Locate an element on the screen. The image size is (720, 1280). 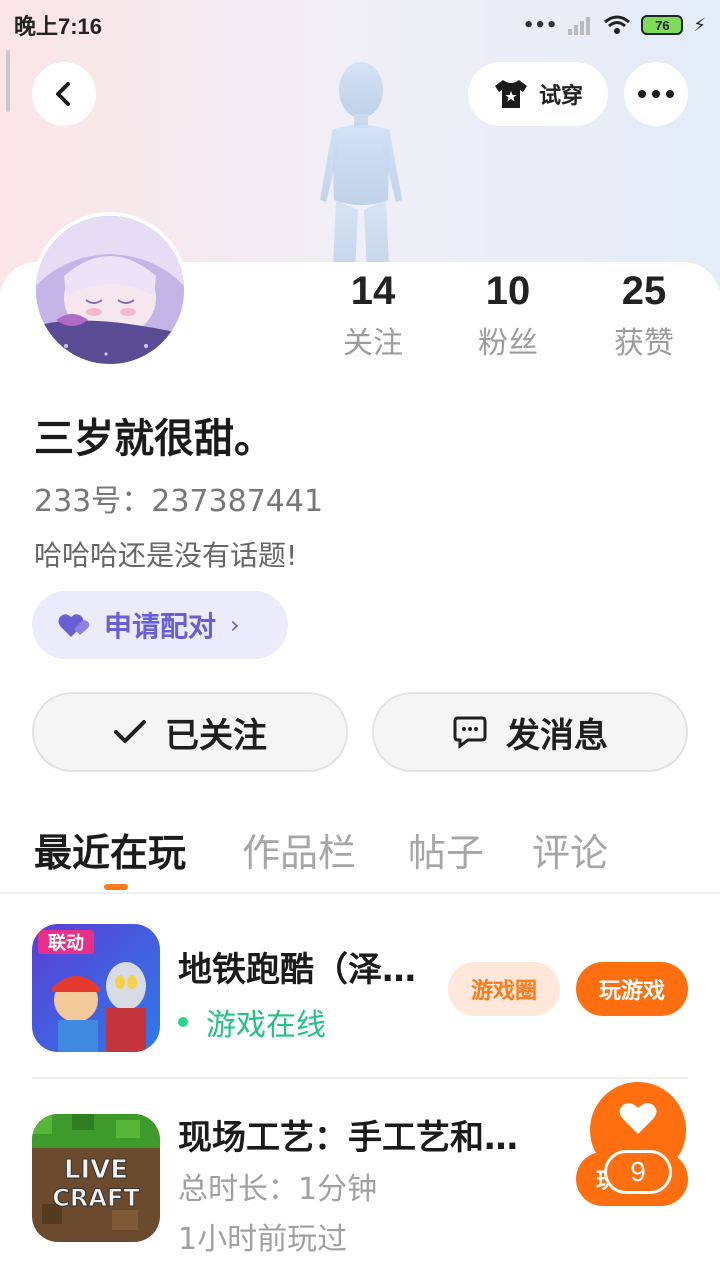
tab-posts: 帖子 is located at coordinates (446, 849).